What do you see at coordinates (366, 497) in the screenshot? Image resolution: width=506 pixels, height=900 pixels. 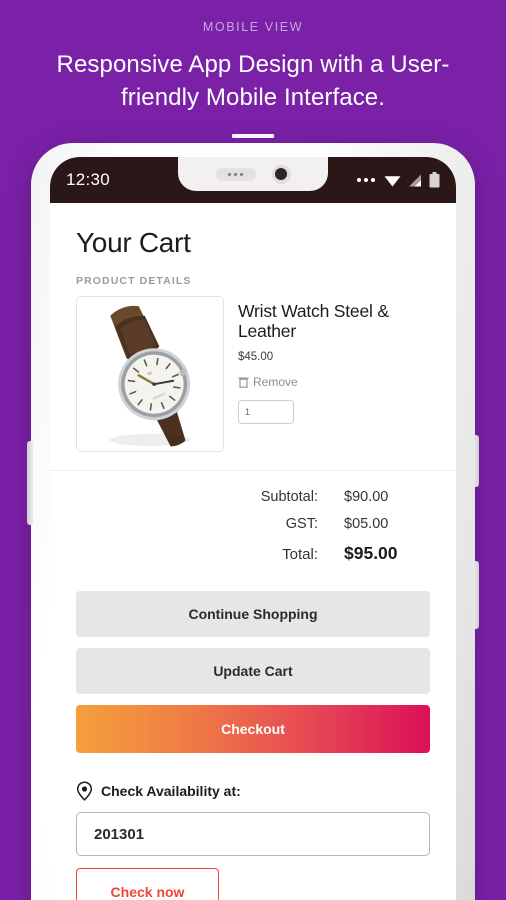 I see `subtotal-value: $90.00` at bounding box center [366, 497].